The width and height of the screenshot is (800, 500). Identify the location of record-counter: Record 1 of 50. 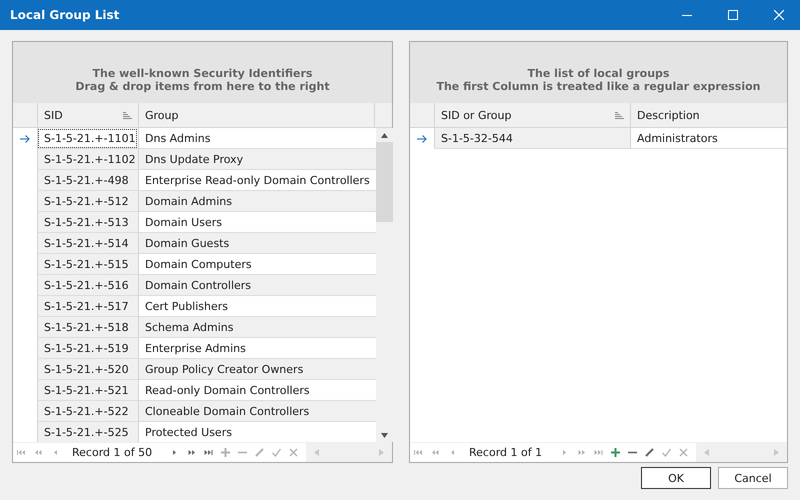
(112, 452).